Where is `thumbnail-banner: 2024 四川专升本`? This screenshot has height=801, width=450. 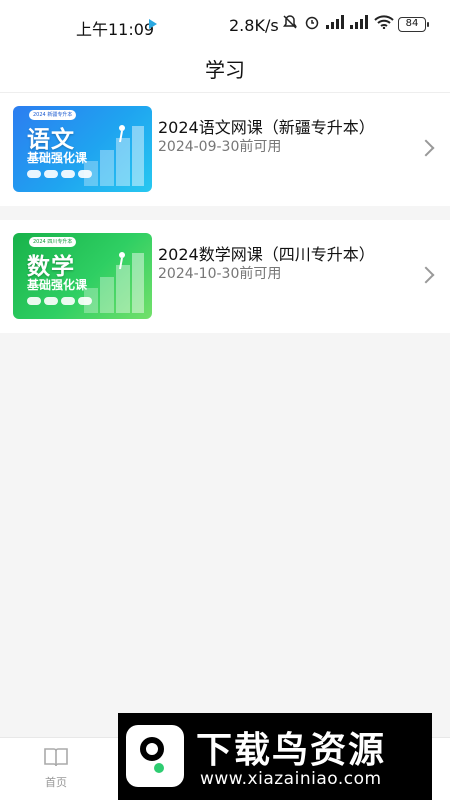 thumbnail-banner: 2024 四川专升本 is located at coordinates (53, 242).